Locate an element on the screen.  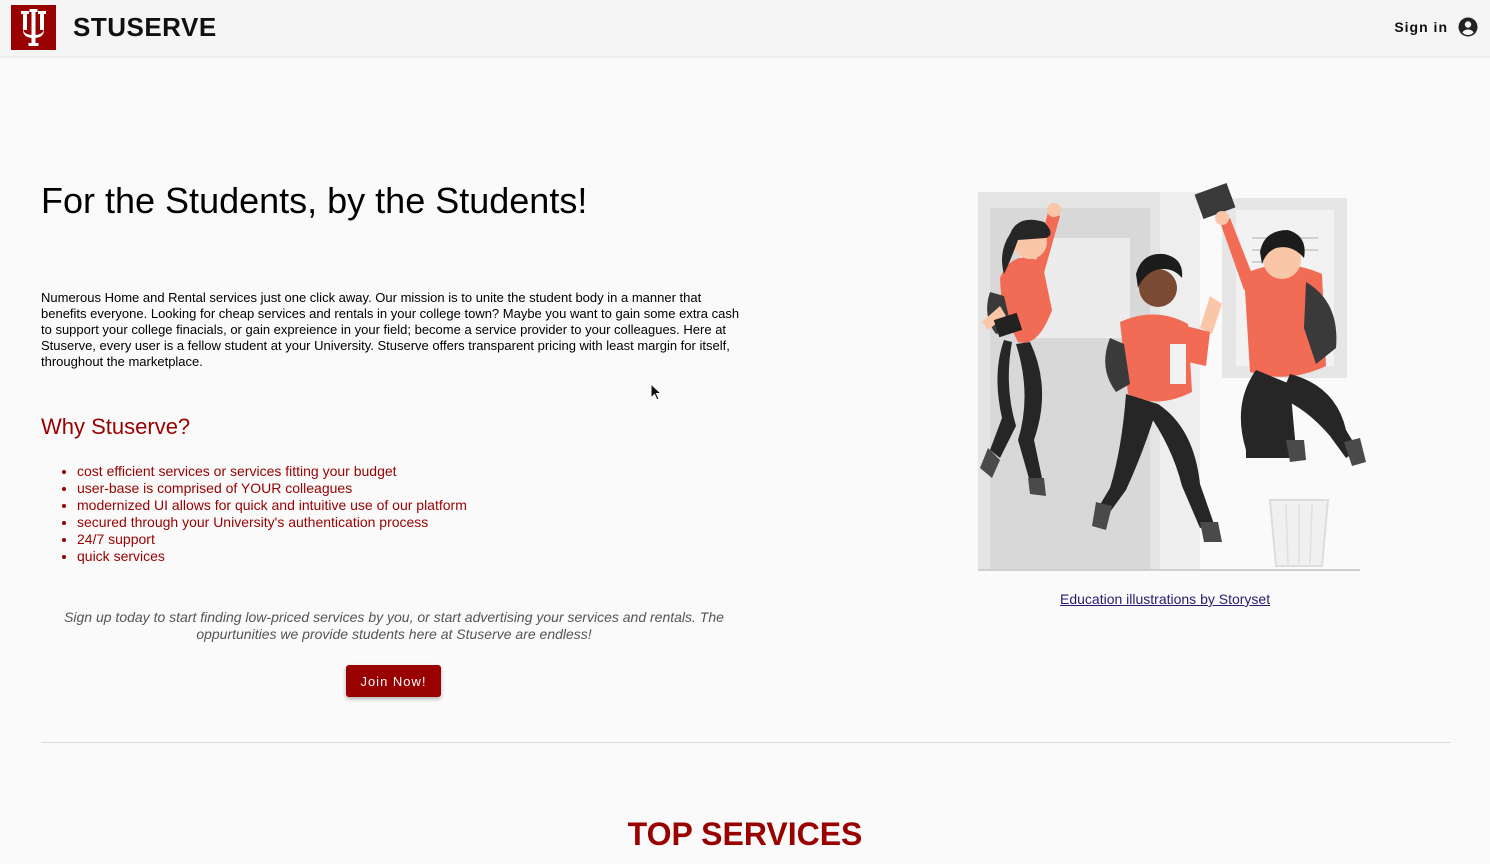
why-stuserve-heading: Why Stuserve? is located at coordinates (116, 426).